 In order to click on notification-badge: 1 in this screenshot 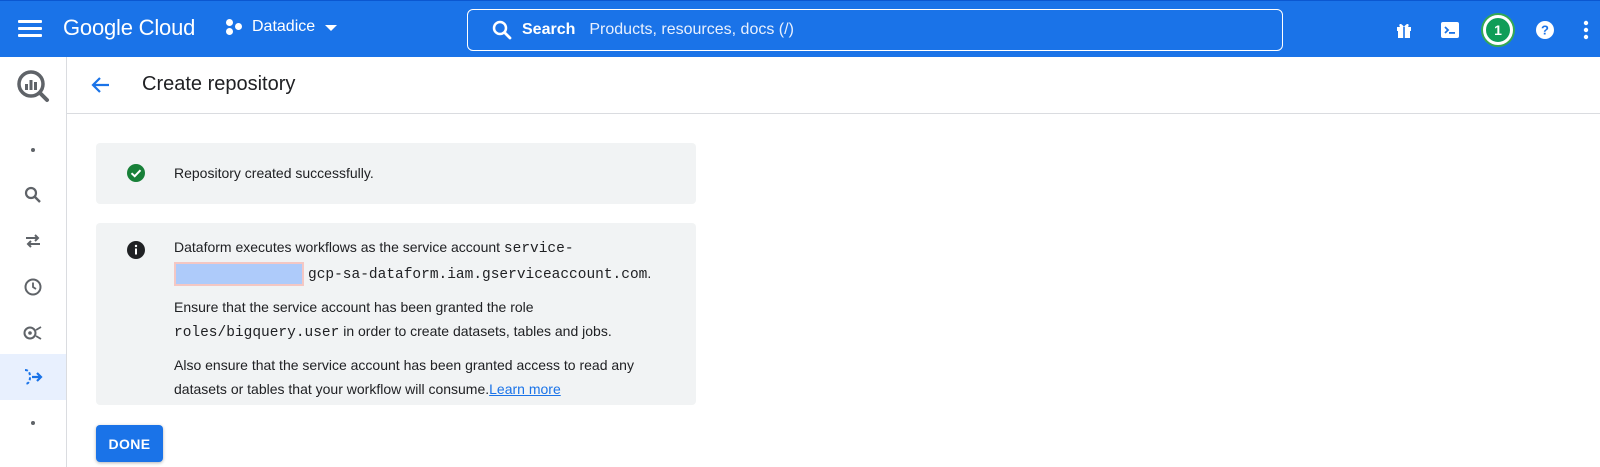, I will do `click(1498, 30)`.